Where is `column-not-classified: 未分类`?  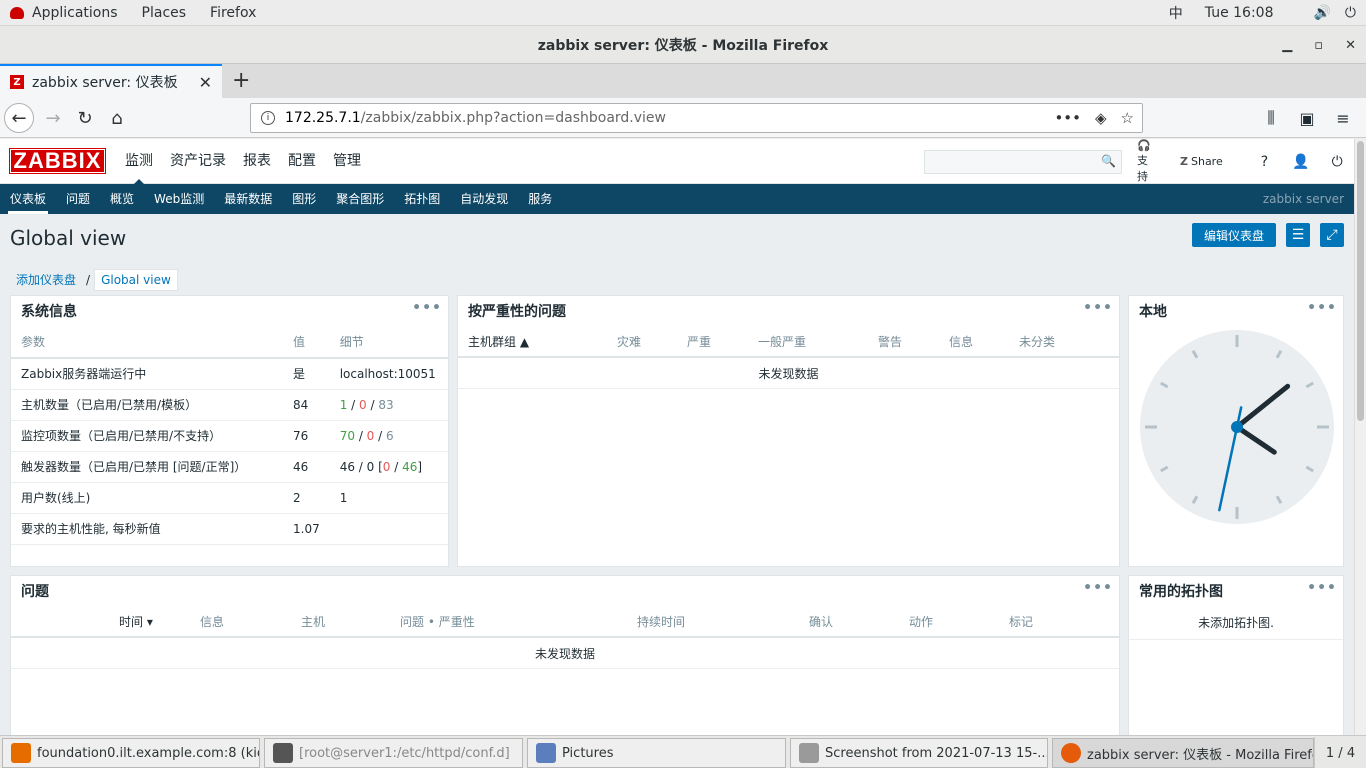
column-not-classified: 未分类 is located at coordinates (1037, 341).